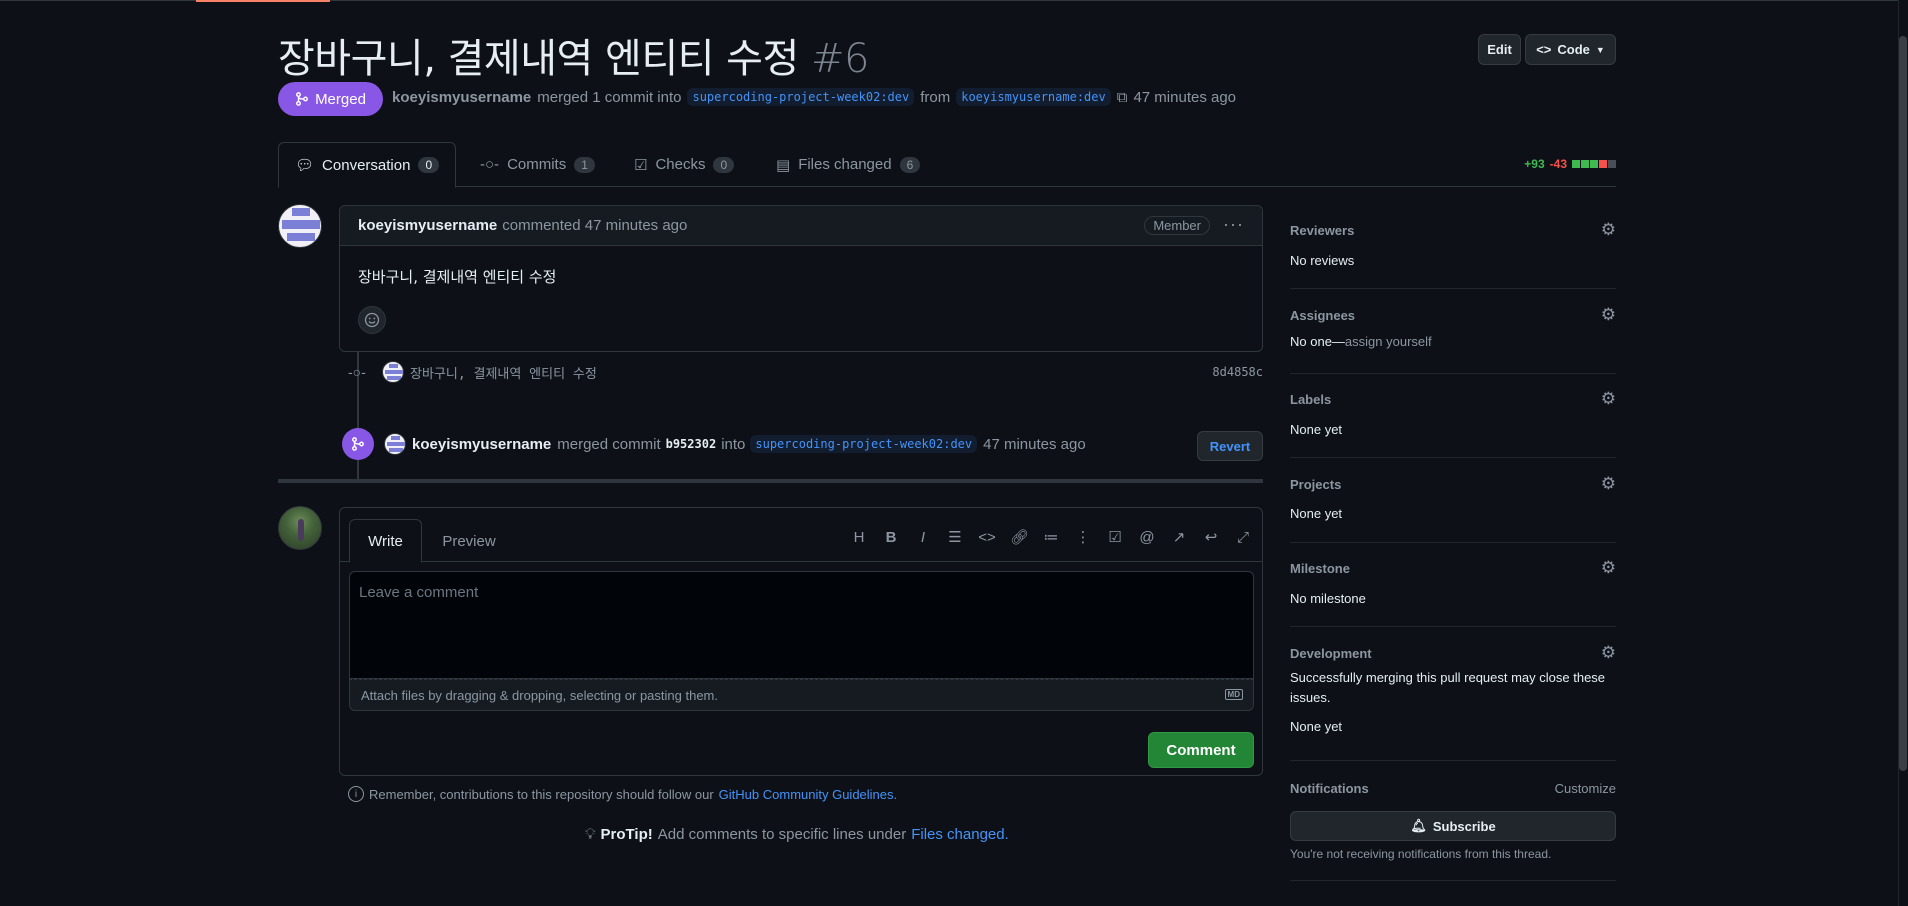 The height and width of the screenshot is (906, 1908). Describe the element at coordinates (469, 541) in the screenshot. I see `tab-preview: Preview` at that location.